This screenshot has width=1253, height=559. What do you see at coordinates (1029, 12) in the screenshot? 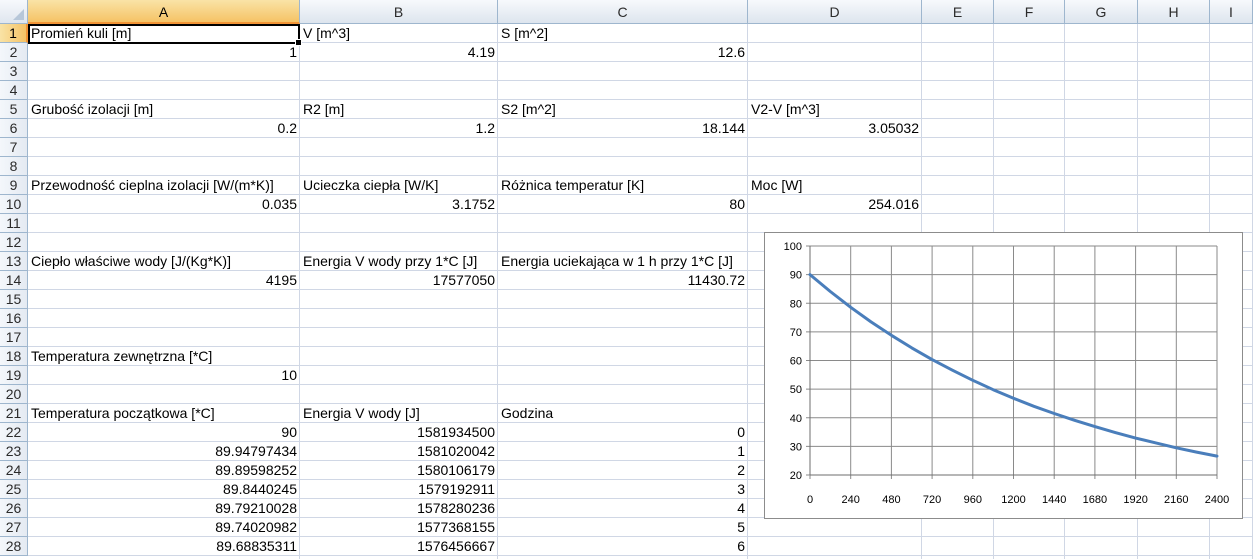
I see `column-header-f: F` at bounding box center [1029, 12].